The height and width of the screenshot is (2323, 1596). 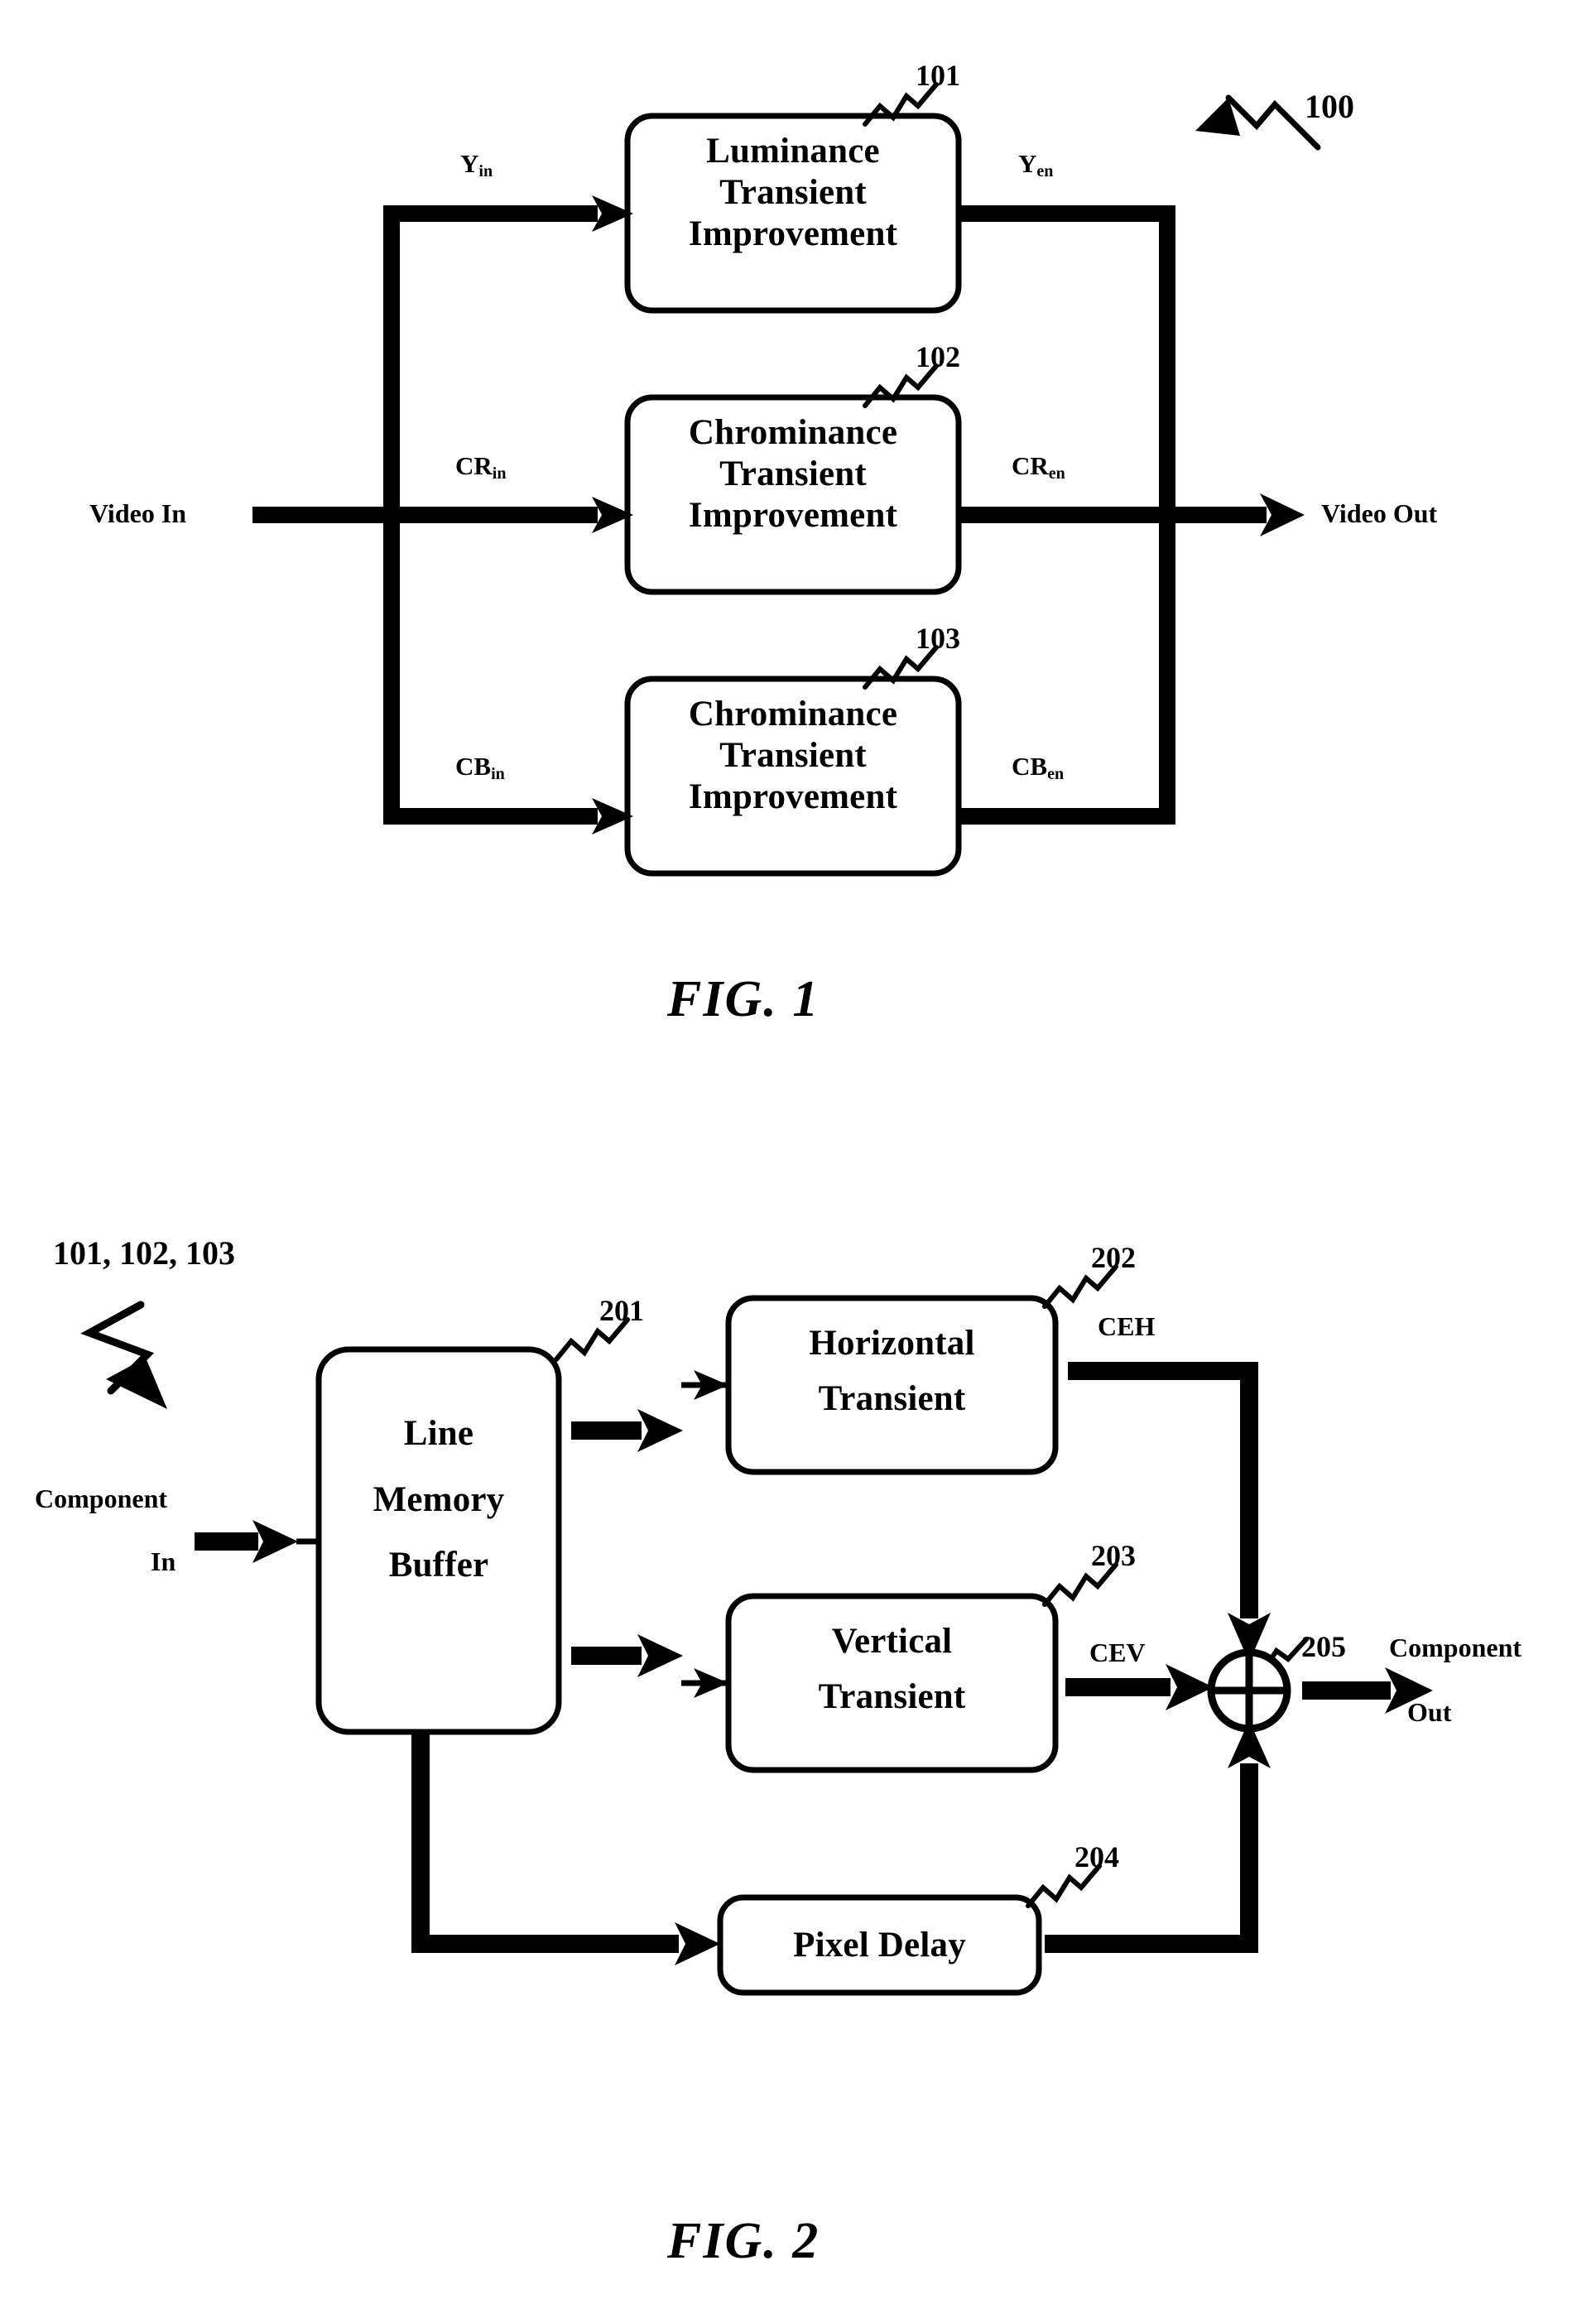 What do you see at coordinates (793, 515) in the screenshot?
I see `fig1-block-102-line3: Improvement` at bounding box center [793, 515].